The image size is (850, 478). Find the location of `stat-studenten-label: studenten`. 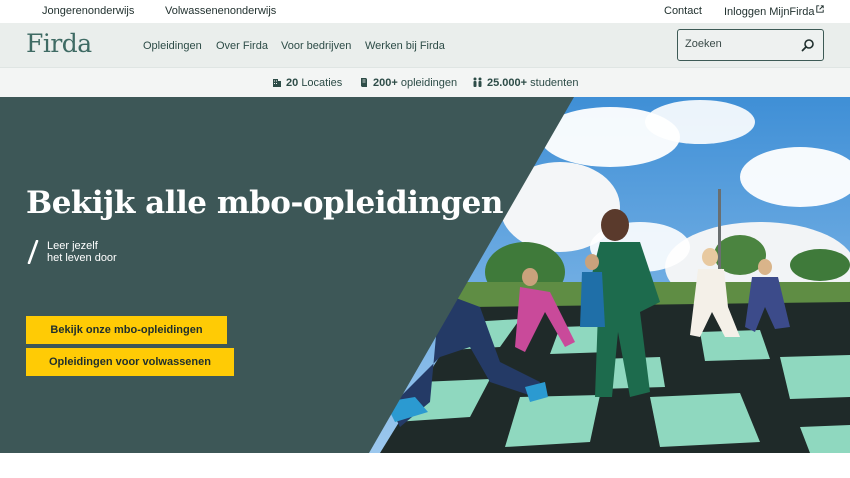

stat-studenten-label: studenten is located at coordinates (554, 83).